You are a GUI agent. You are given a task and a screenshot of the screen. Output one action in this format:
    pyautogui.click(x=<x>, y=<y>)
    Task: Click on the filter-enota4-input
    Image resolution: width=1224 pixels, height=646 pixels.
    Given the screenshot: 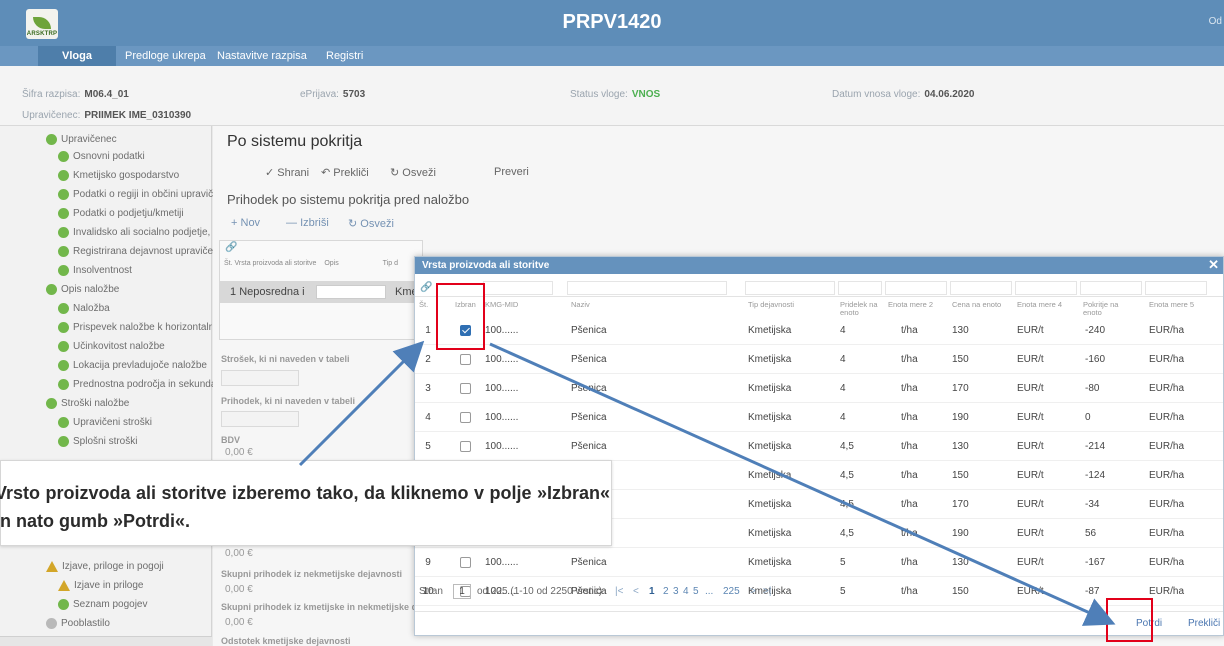 What is the action you would take?
    pyautogui.click(x=1046, y=288)
    